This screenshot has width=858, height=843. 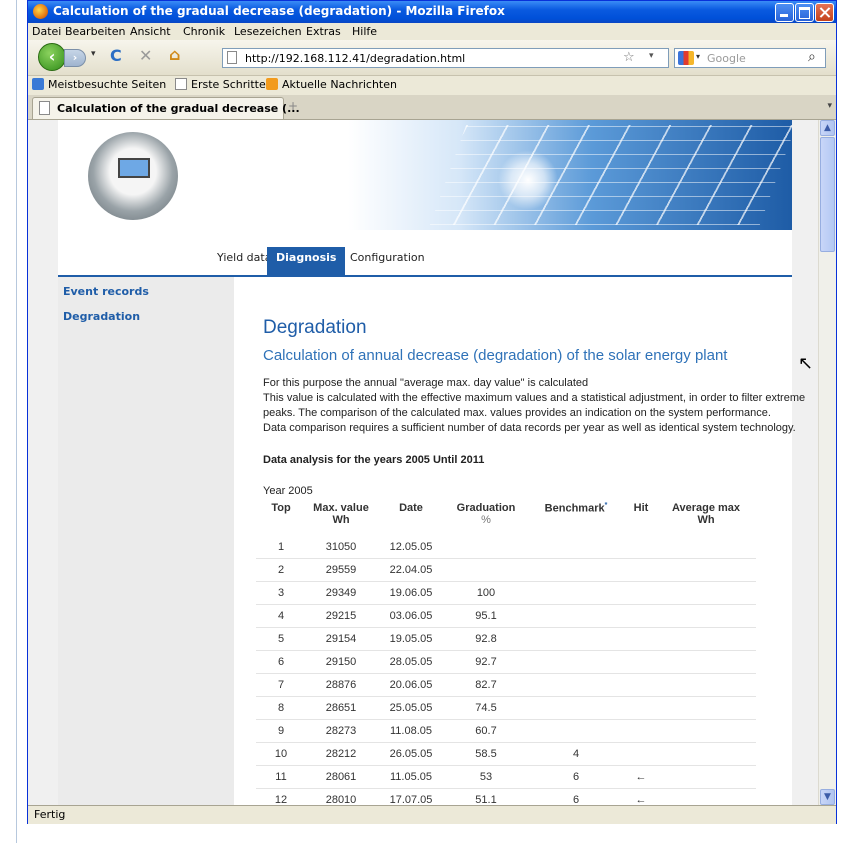 I want to click on cell-max-value: 29150, so click(x=341, y=662).